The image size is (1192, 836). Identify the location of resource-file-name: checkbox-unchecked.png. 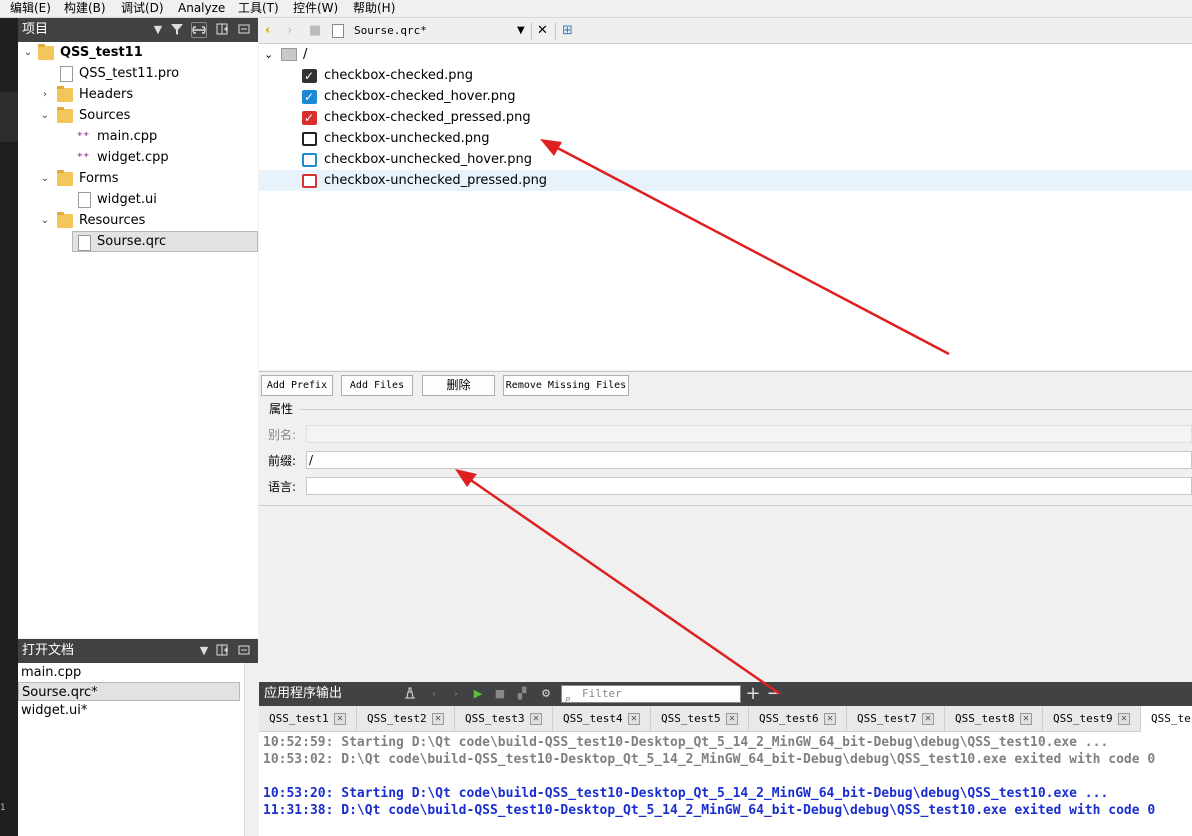
(407, 138).